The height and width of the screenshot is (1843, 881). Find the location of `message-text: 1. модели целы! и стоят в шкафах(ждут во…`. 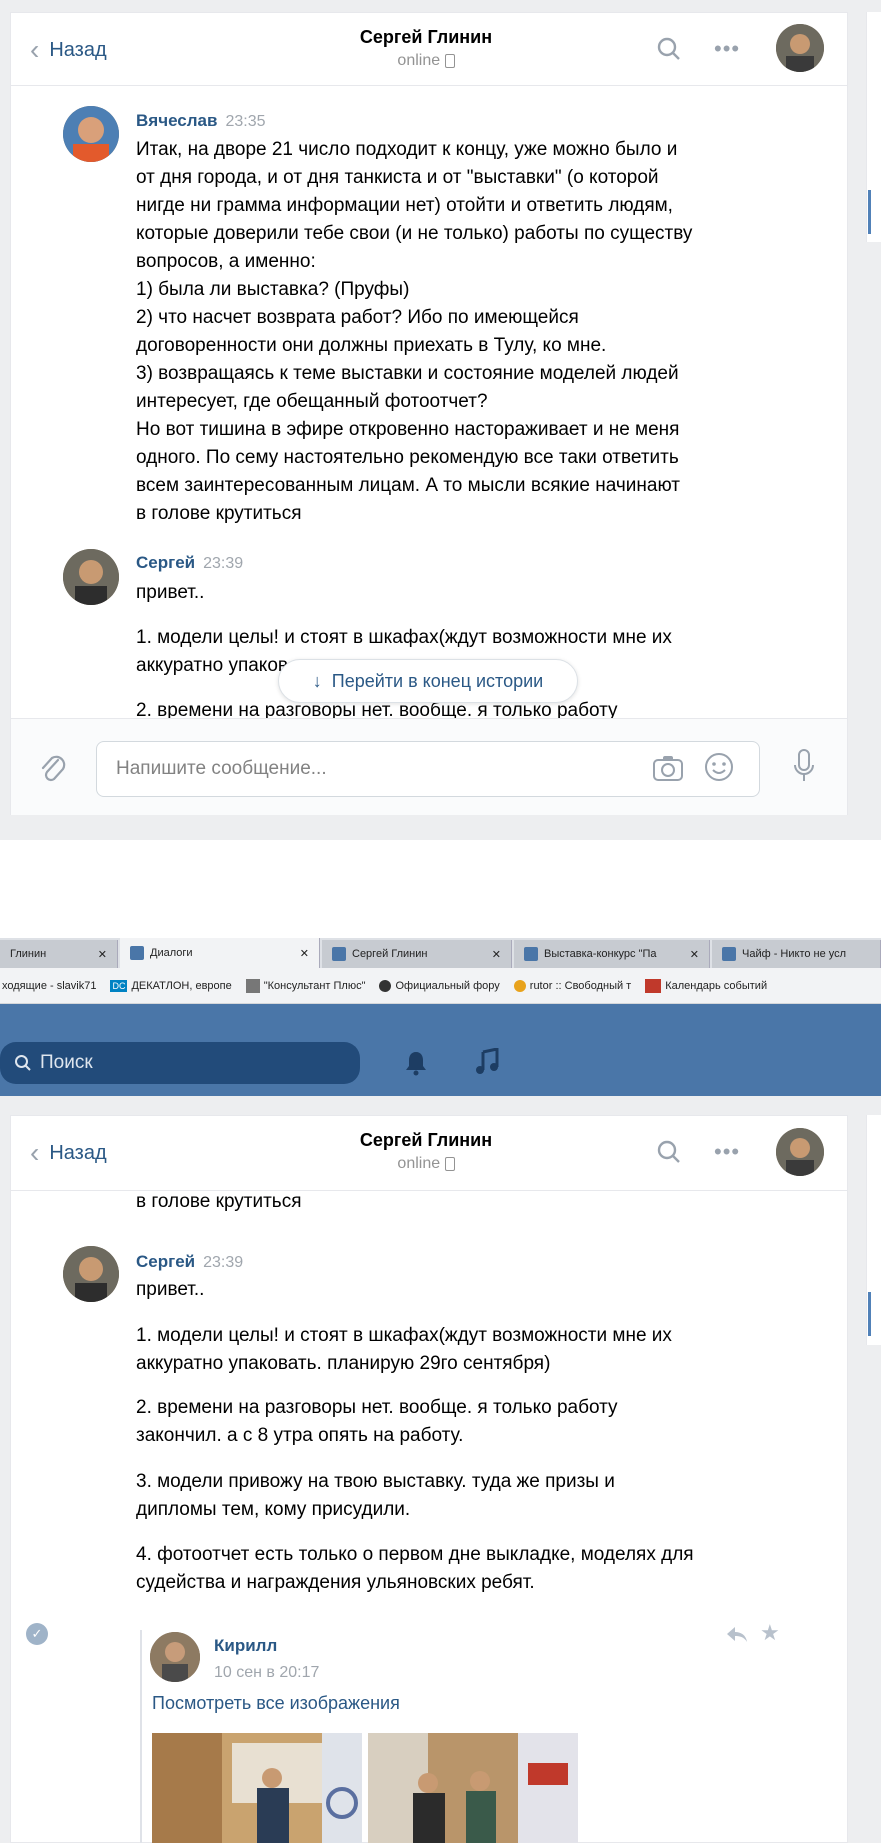

message-text: 1. модели целы! и стоят в шкафах(ждут во… is located at coordinates (404, 637).